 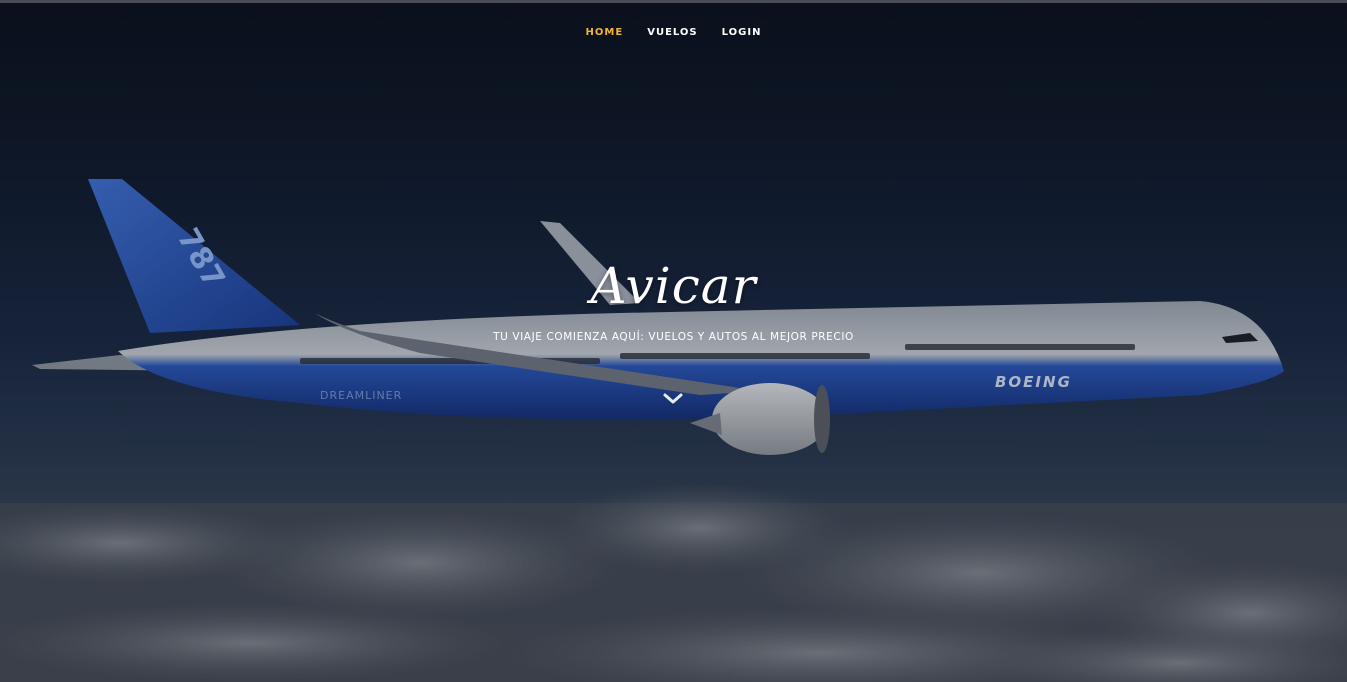 I want to click on hero-title: Avicar, so click(x=673, y=286).